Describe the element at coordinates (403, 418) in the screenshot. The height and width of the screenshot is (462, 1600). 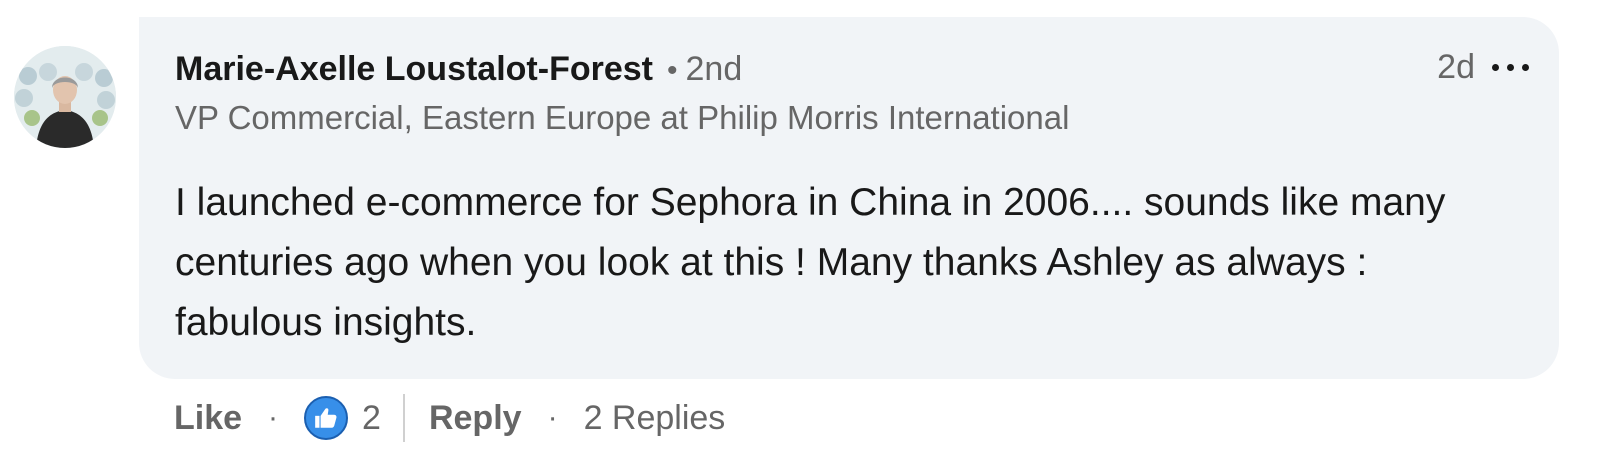
I see `divider` at that location.